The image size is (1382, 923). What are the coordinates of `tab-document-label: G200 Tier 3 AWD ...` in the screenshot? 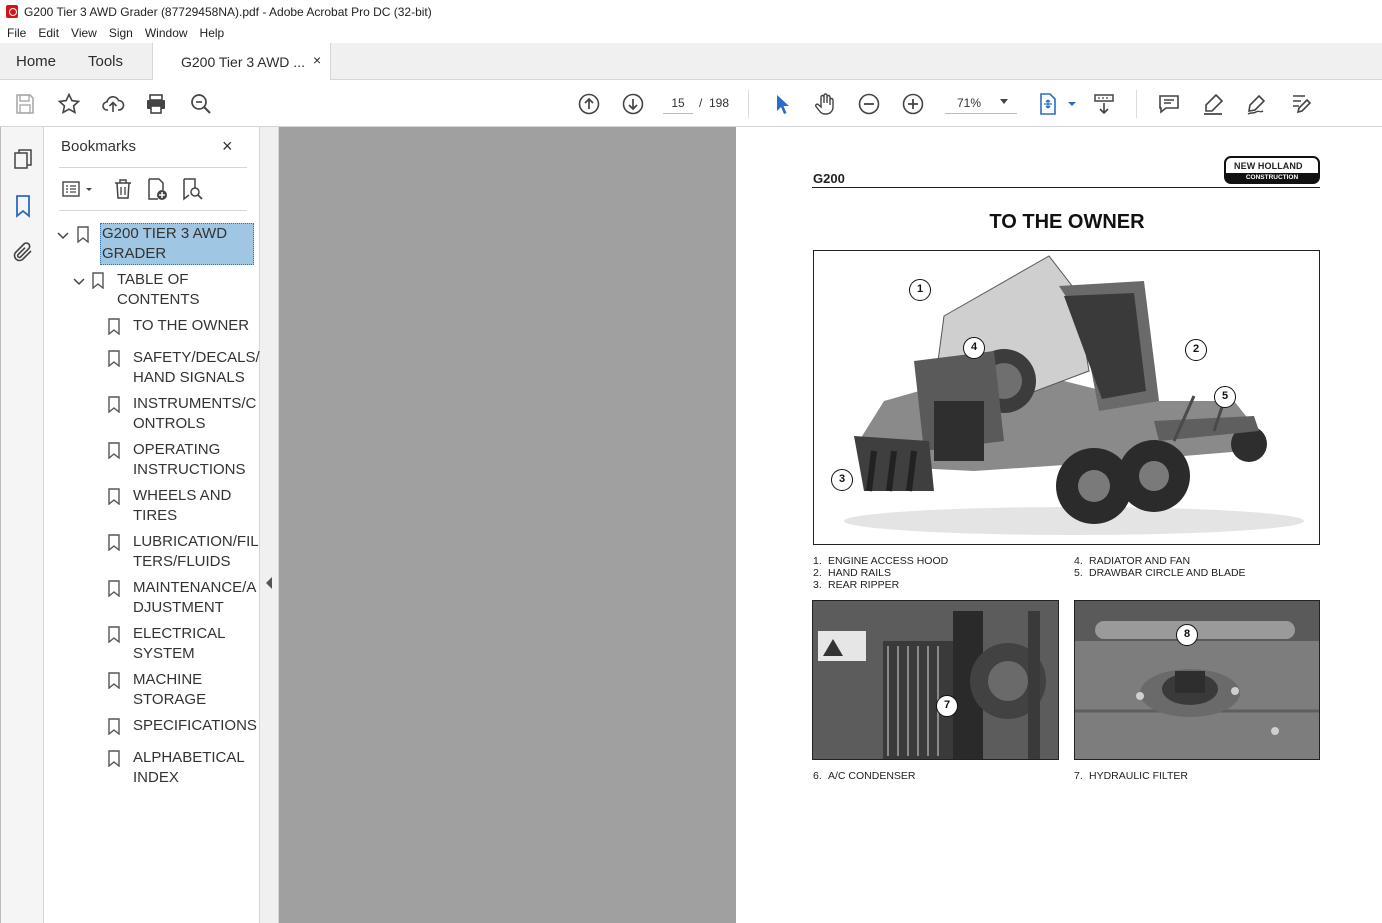 It's located at (243, 62).